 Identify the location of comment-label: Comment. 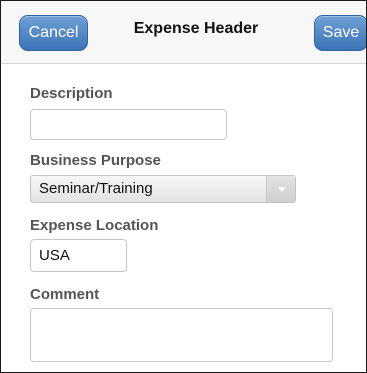
(65, 294).